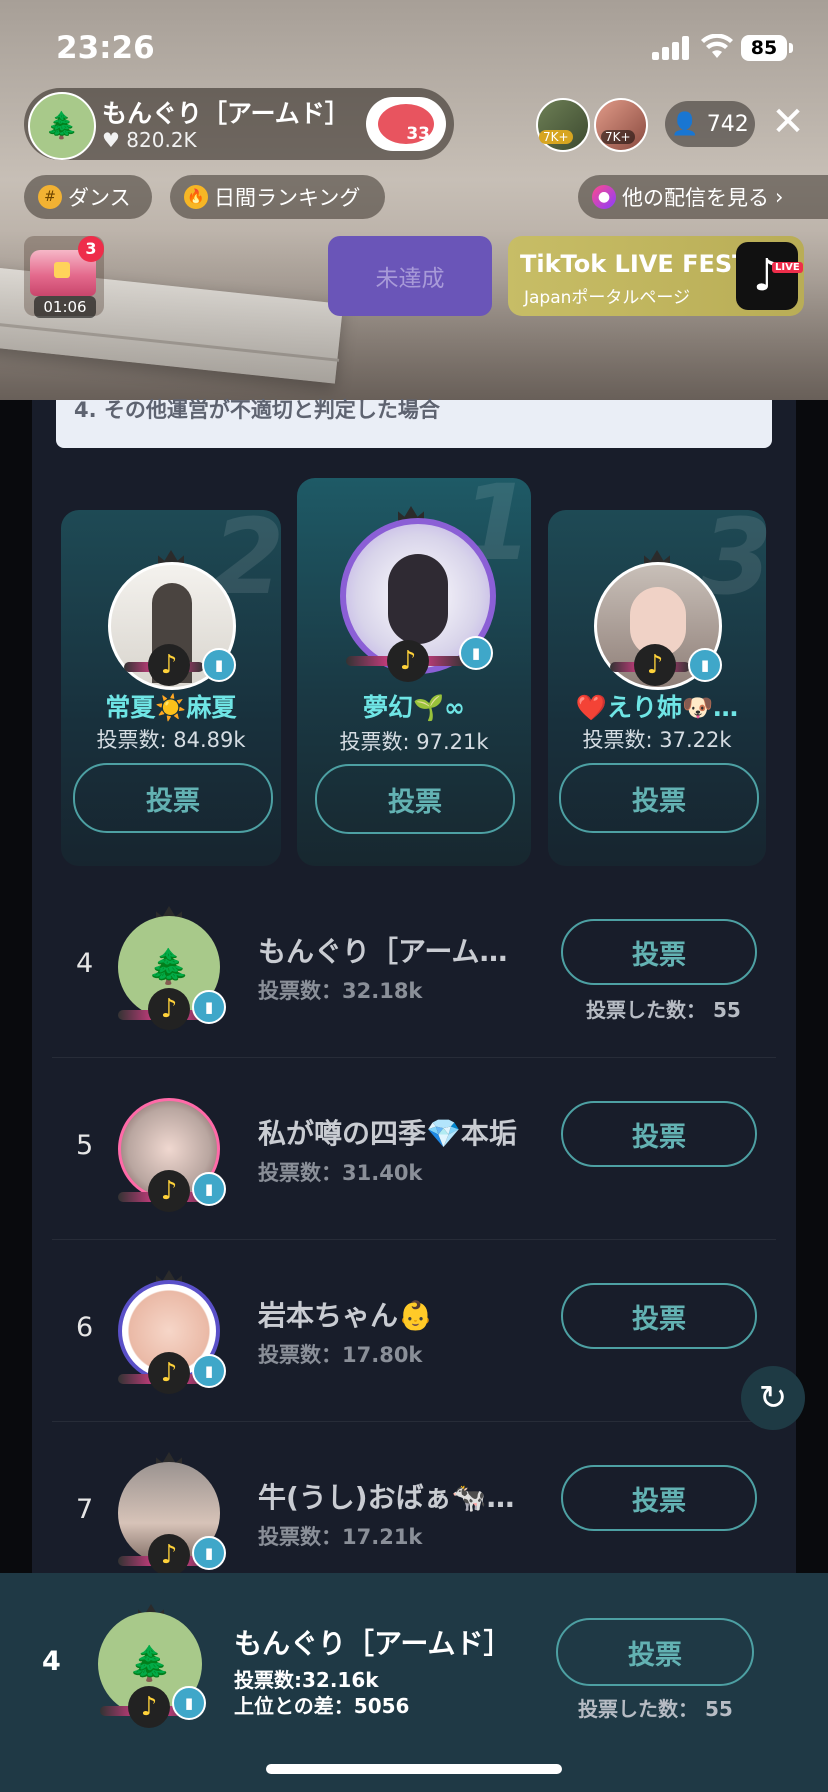 This screenshot has width=828, height=1792. I want to click on cellular-signal-icon, so click(672, 48).